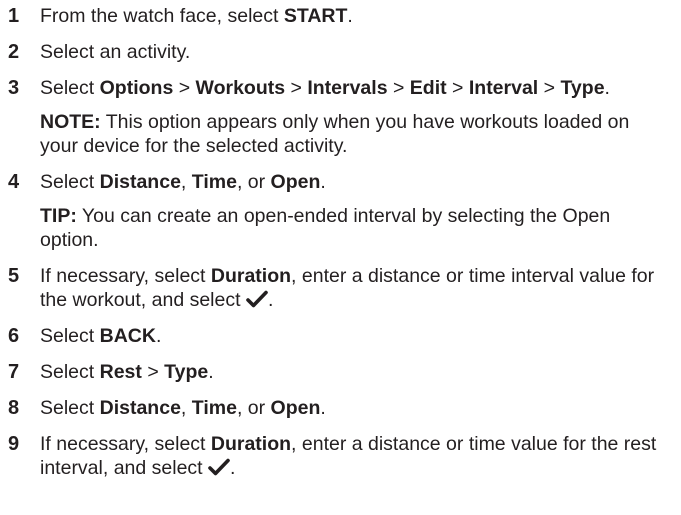 The width and height of the screenshot is (681, 515). I want to click on step-7: 7 Select Rest > Type., so click(338, 372).